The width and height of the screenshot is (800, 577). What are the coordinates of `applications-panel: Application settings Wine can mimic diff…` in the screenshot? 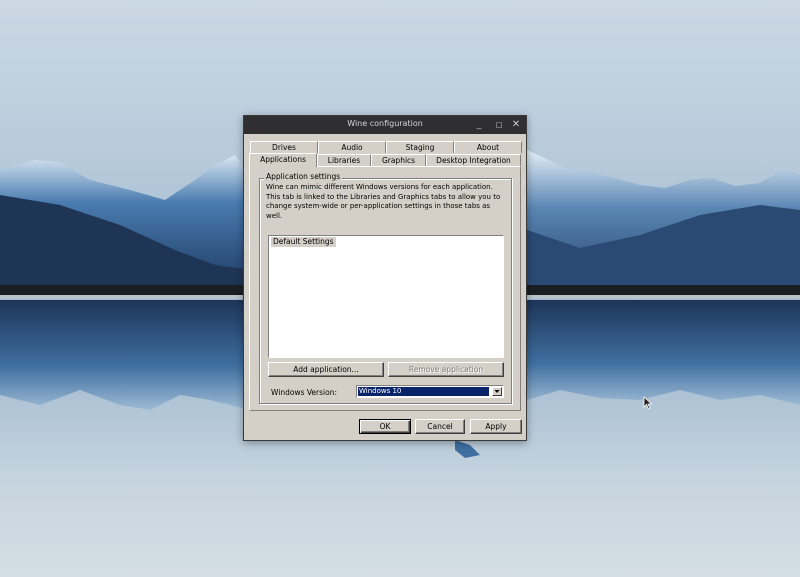 It's located at (385, 288).